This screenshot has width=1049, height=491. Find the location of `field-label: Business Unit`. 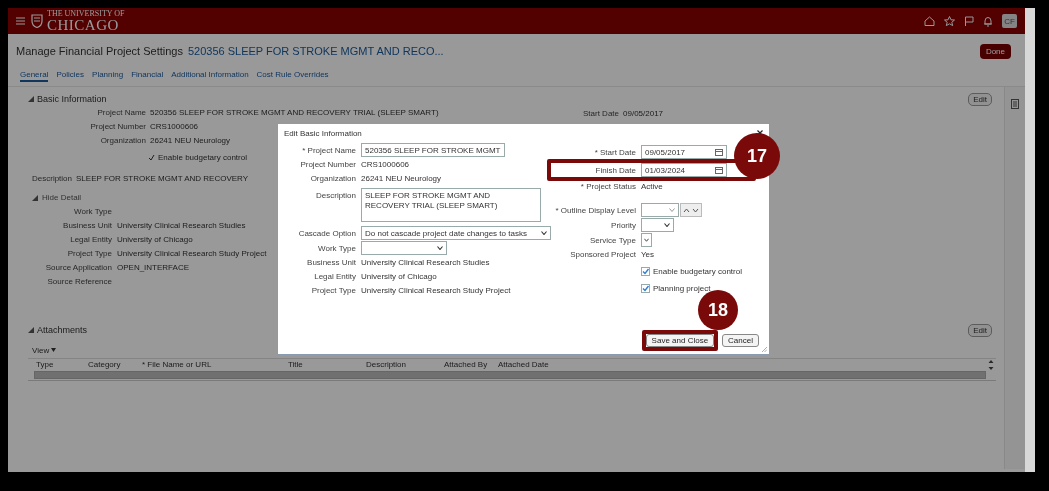

field-label: Business Unit is located at coordinates (331, 262).